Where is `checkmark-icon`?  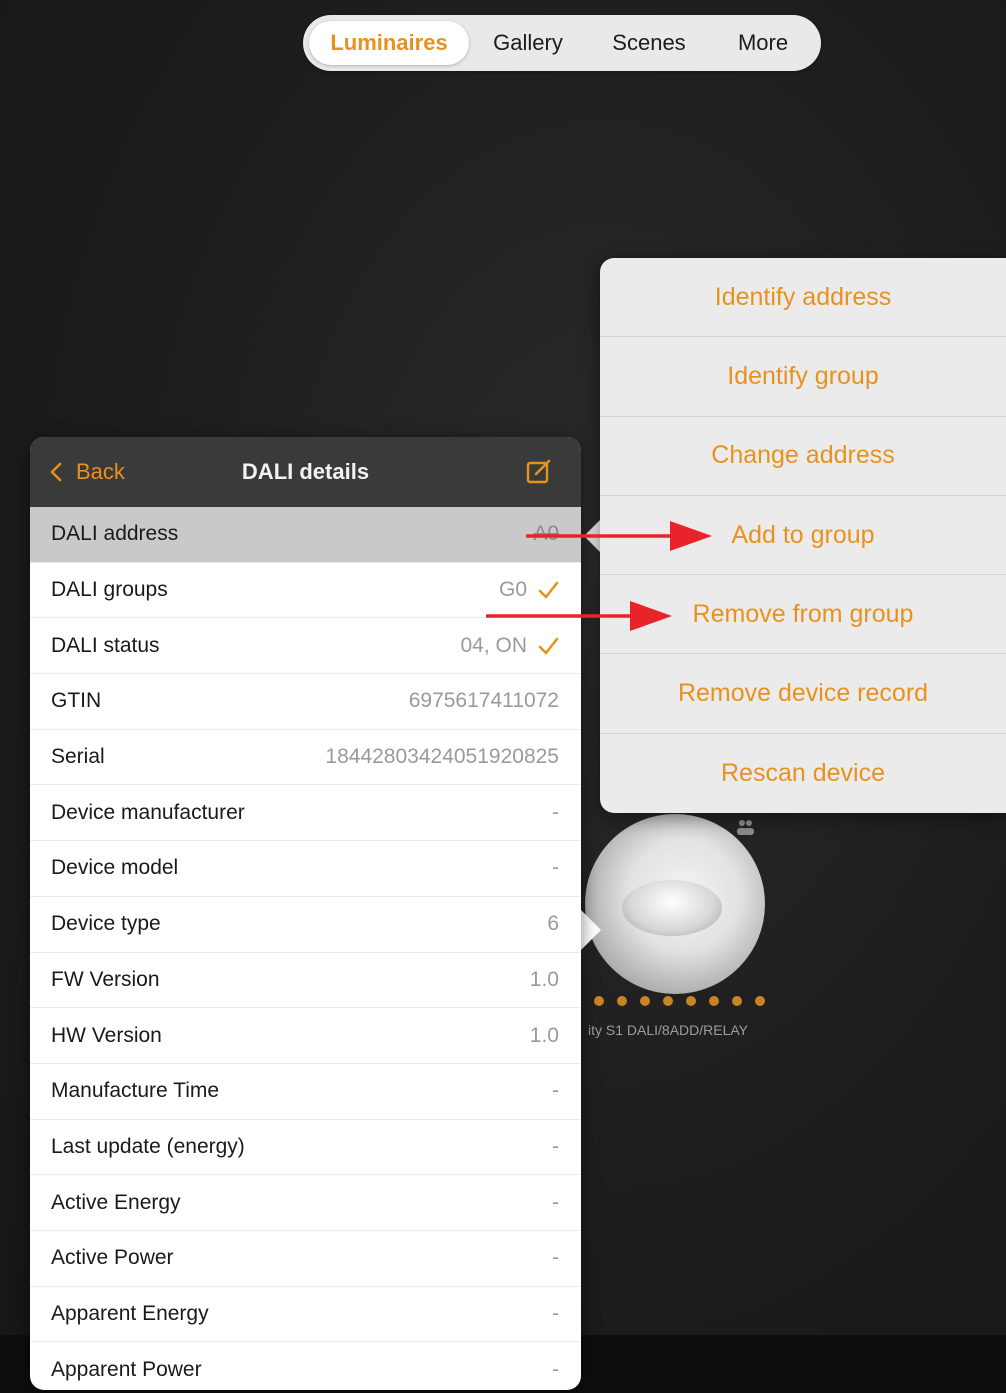
checkmark-icon is located at coordinates (548, 646).